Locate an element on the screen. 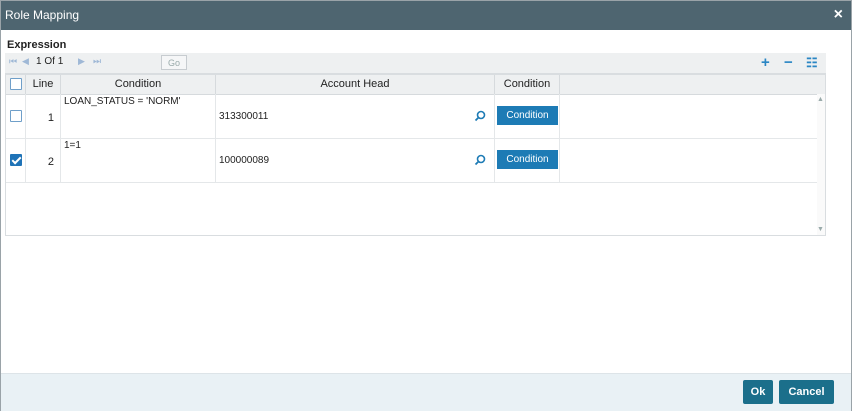 This screenshot has width=852, height=411. close-icon: × is located at coordinates (838, 15).